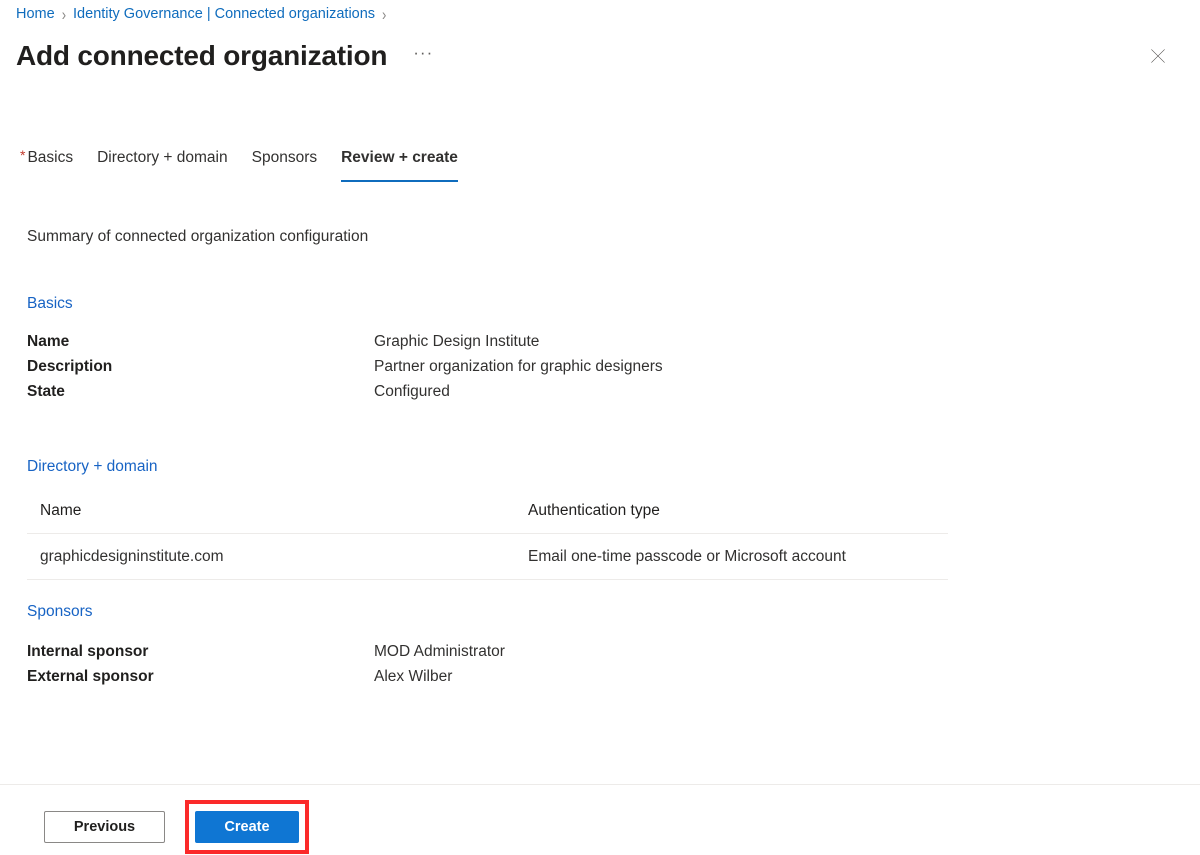 The width and height of the screenshot is (1200, 855). I want to click on table-row: External sponsor Alex Wilber, so click(266, 676).